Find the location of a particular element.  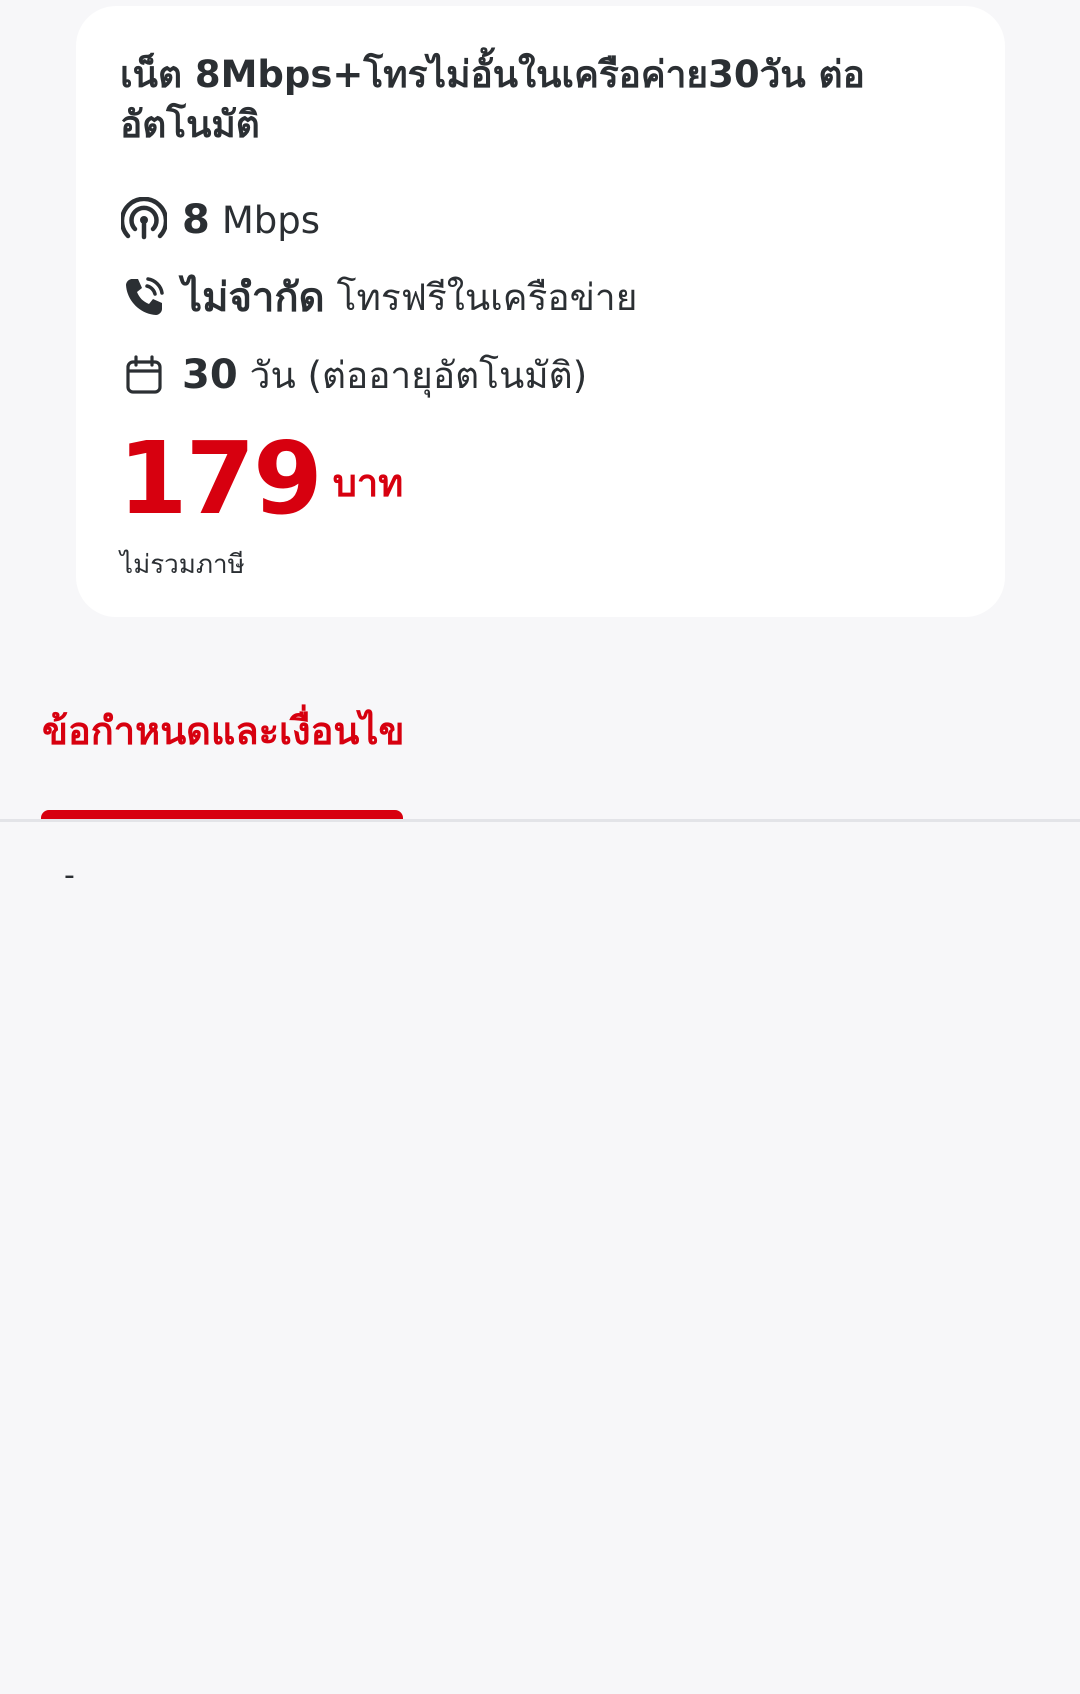

tab-divider is located at coordinates (540, 820).